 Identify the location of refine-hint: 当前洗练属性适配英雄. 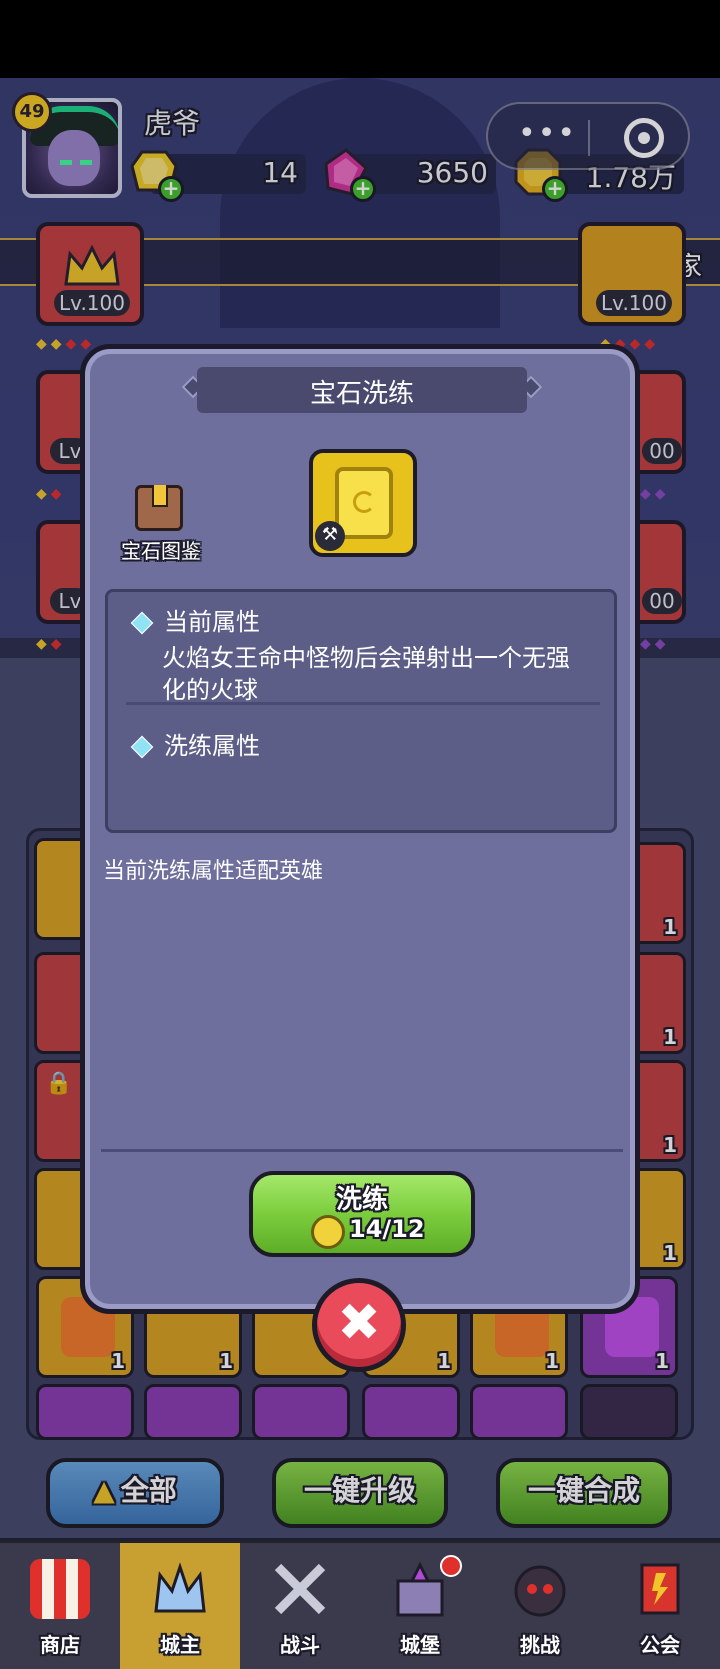
(213, 871).